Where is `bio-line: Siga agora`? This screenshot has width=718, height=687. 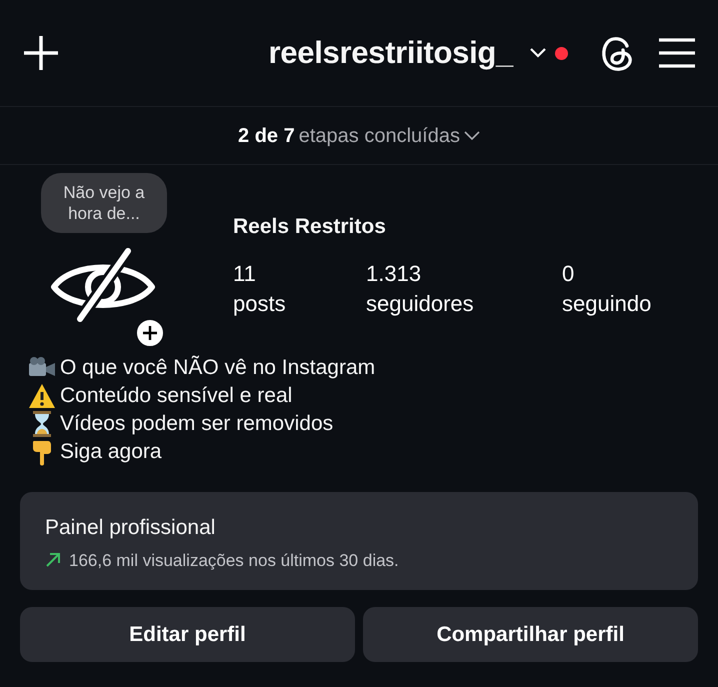
bio-line: Siga agora is located at coordinates (111, 452).